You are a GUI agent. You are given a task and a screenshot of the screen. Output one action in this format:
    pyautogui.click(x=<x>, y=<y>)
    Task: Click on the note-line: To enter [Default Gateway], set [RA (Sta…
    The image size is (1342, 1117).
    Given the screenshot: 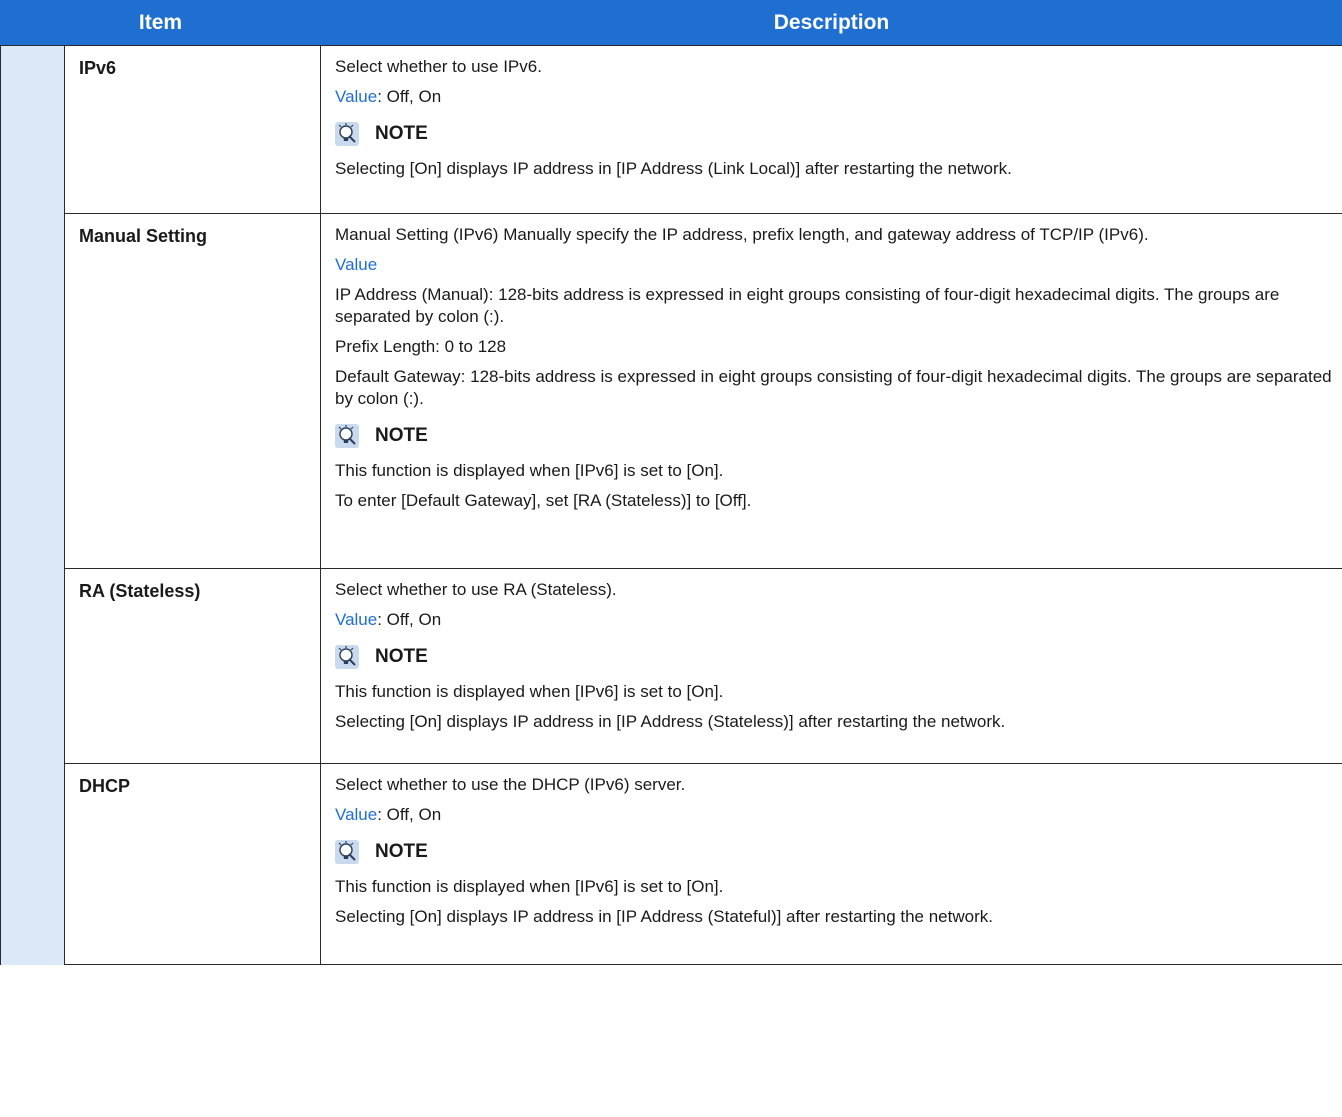 What is the action you would take?
    pyautogui.click(x=543, y=500)
    